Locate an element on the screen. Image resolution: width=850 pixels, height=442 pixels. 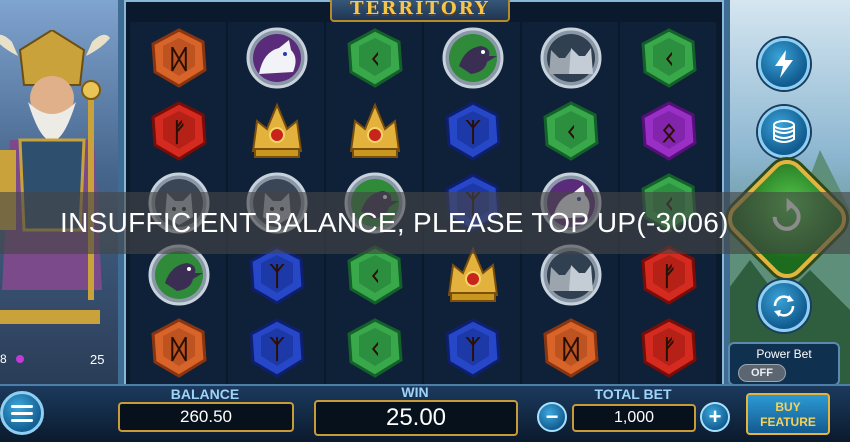
bet-settings-button is located at coordinates (784, 132).